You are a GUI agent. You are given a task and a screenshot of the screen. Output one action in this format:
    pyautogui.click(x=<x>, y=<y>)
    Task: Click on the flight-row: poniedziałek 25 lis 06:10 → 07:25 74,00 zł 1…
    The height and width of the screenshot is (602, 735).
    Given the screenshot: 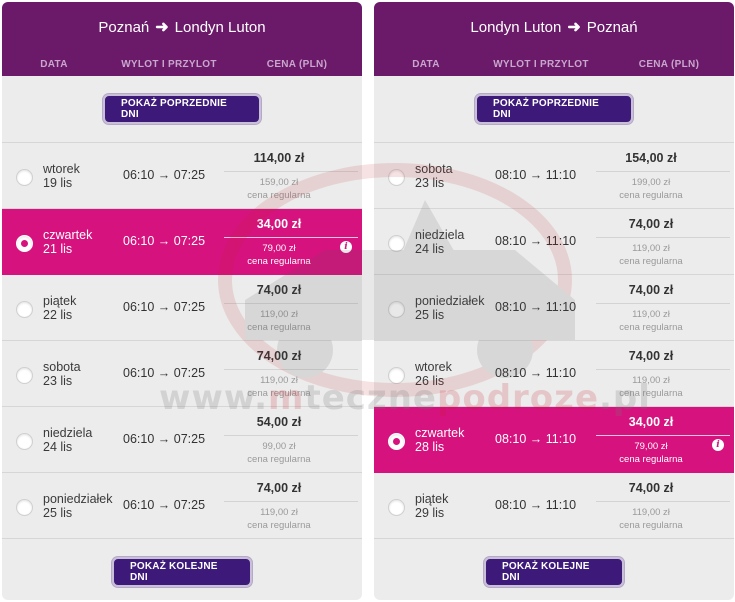 What is the action you would take?
    pyautogui.click(x=182, y=506)
    